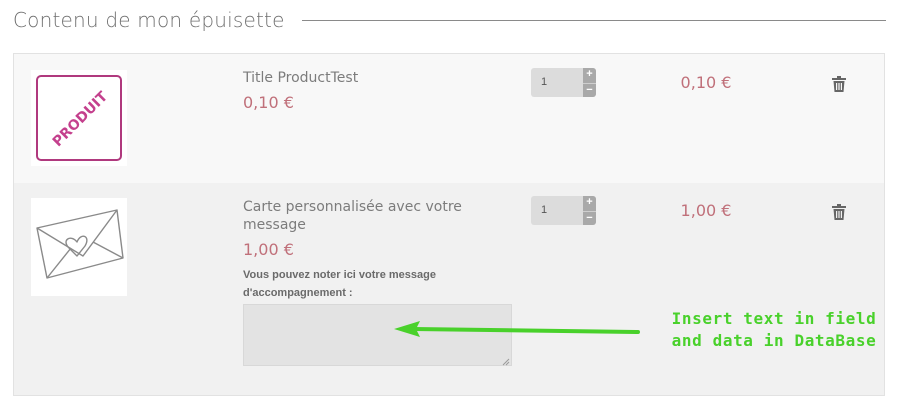 The image size is (909, 404). I want to click on resize-grip-icon, so click(506, 362).